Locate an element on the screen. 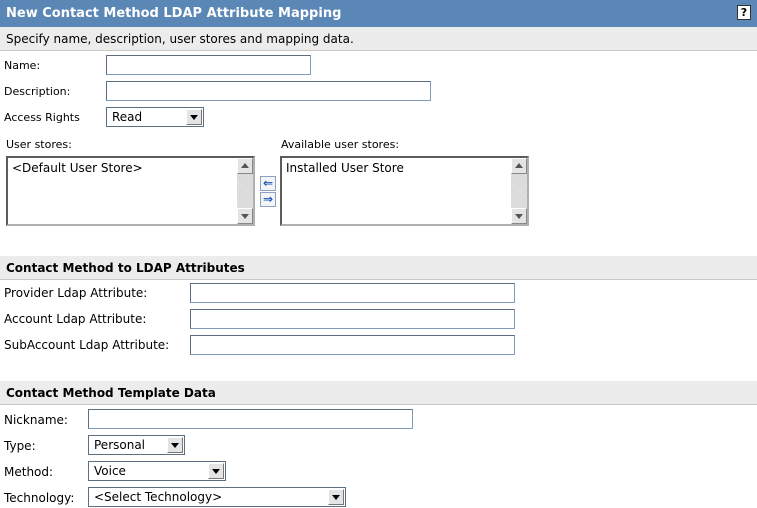 The width and height of the screenshot is (757, 508). type-select: Personal is located at coordinates (136, 445).